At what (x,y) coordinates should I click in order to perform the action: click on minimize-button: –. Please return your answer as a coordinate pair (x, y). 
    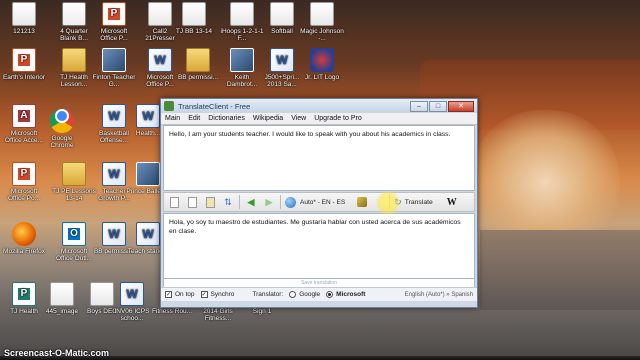
    Looking at the image, I should click on (419, 106).